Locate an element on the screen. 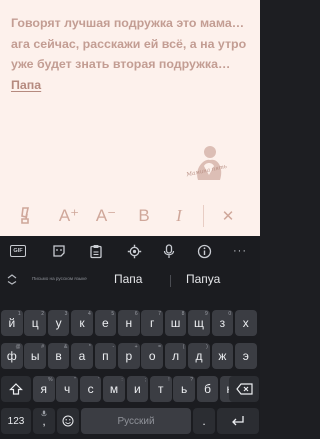  key-2-4: и; is located at coordinates (137, 389).